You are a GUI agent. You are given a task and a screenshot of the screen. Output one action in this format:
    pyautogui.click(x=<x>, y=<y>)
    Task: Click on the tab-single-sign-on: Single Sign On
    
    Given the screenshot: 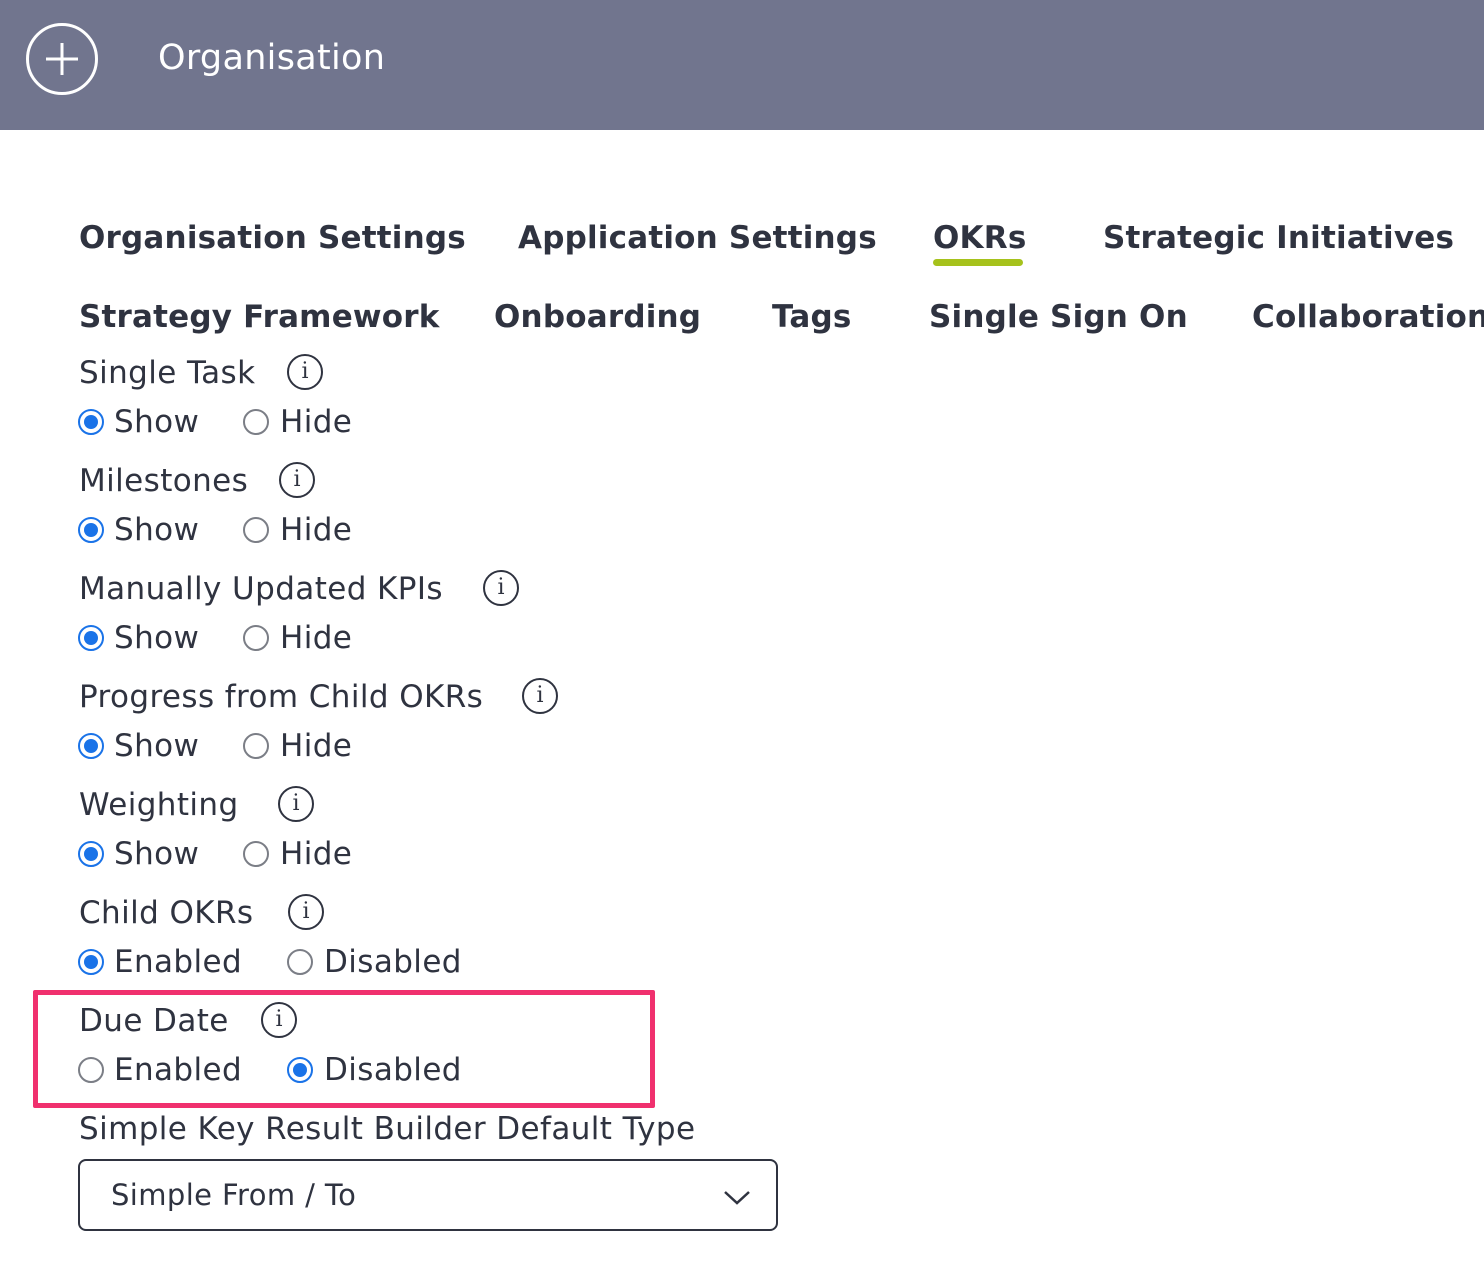 What is the action you would take?
    pyautogui.click(x=1058, y=317)
    